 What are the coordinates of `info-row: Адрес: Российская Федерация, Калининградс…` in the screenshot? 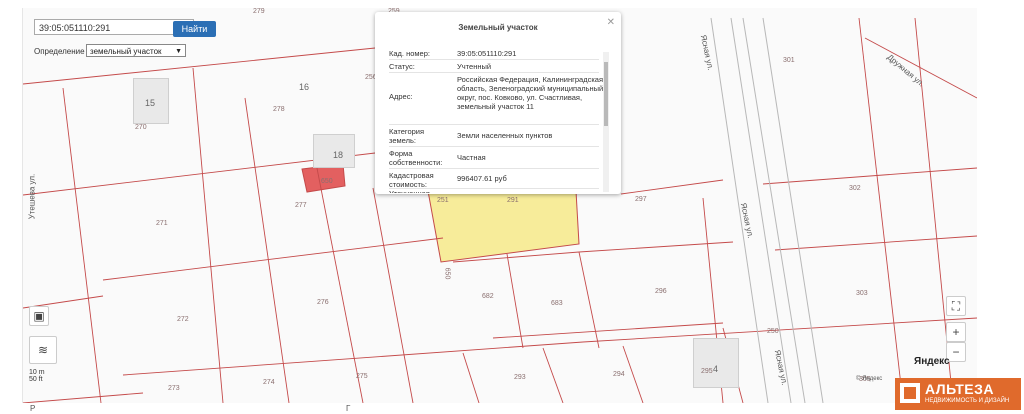 It's located at (496, 99).